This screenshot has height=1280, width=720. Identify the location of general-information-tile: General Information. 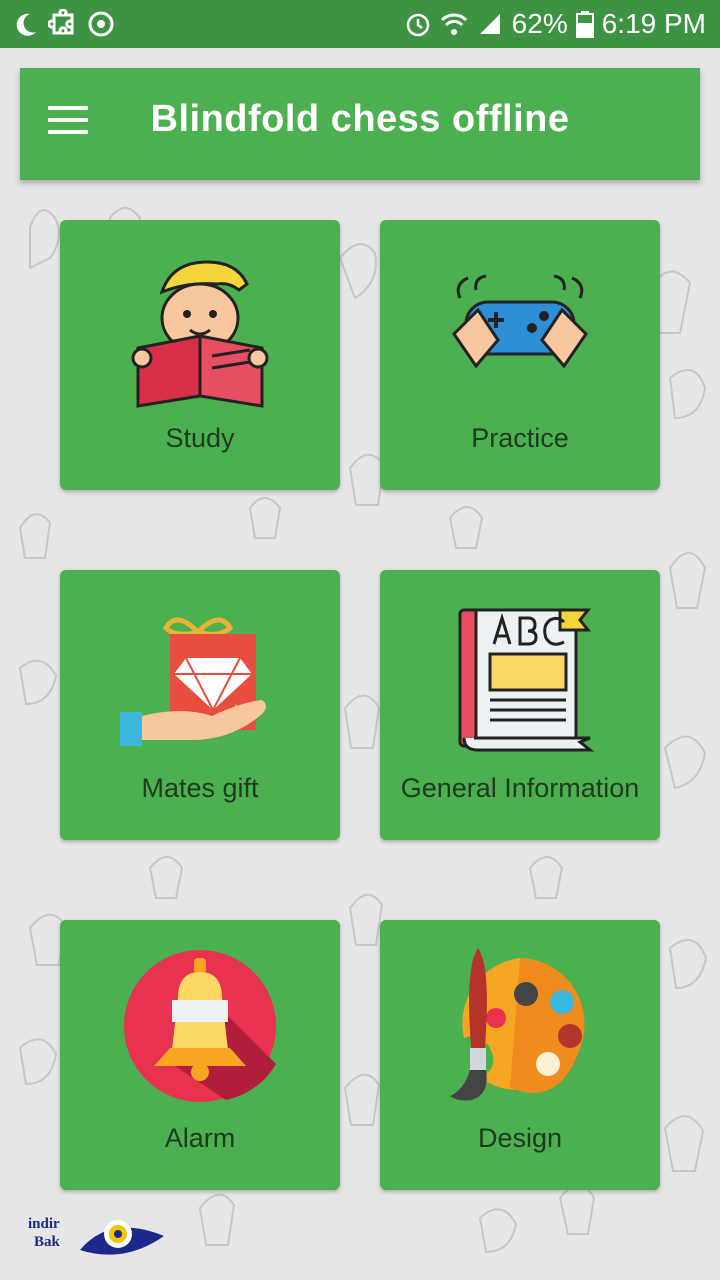
(520, 705).